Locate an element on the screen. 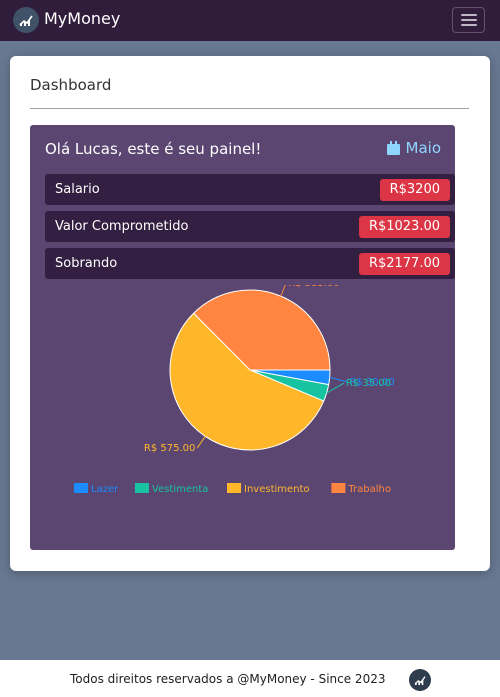 This screenshot has width=500, height=697. divider is located at coordinates (249, 108).